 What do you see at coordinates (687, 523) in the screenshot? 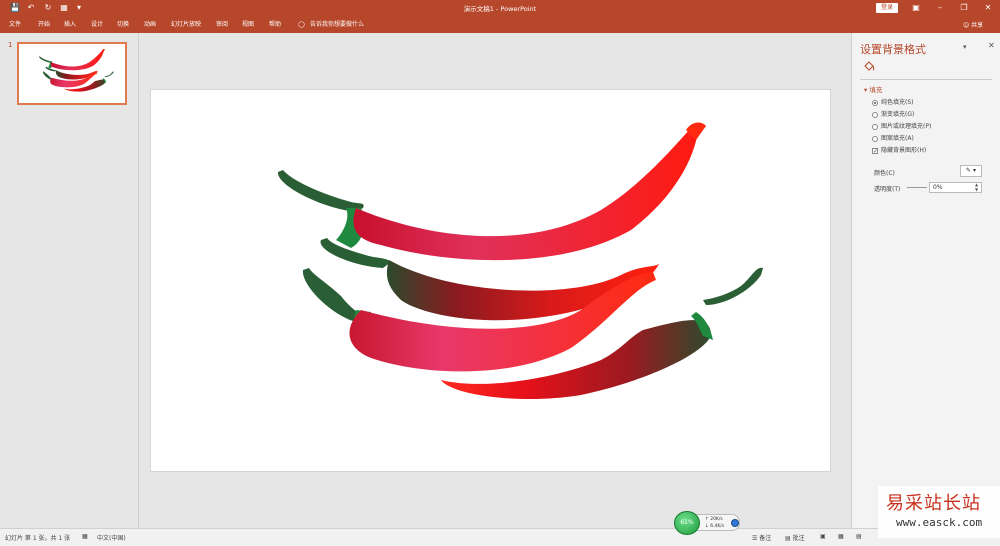
I see `memory-percent: 61%` at bounding box center [687, 523].